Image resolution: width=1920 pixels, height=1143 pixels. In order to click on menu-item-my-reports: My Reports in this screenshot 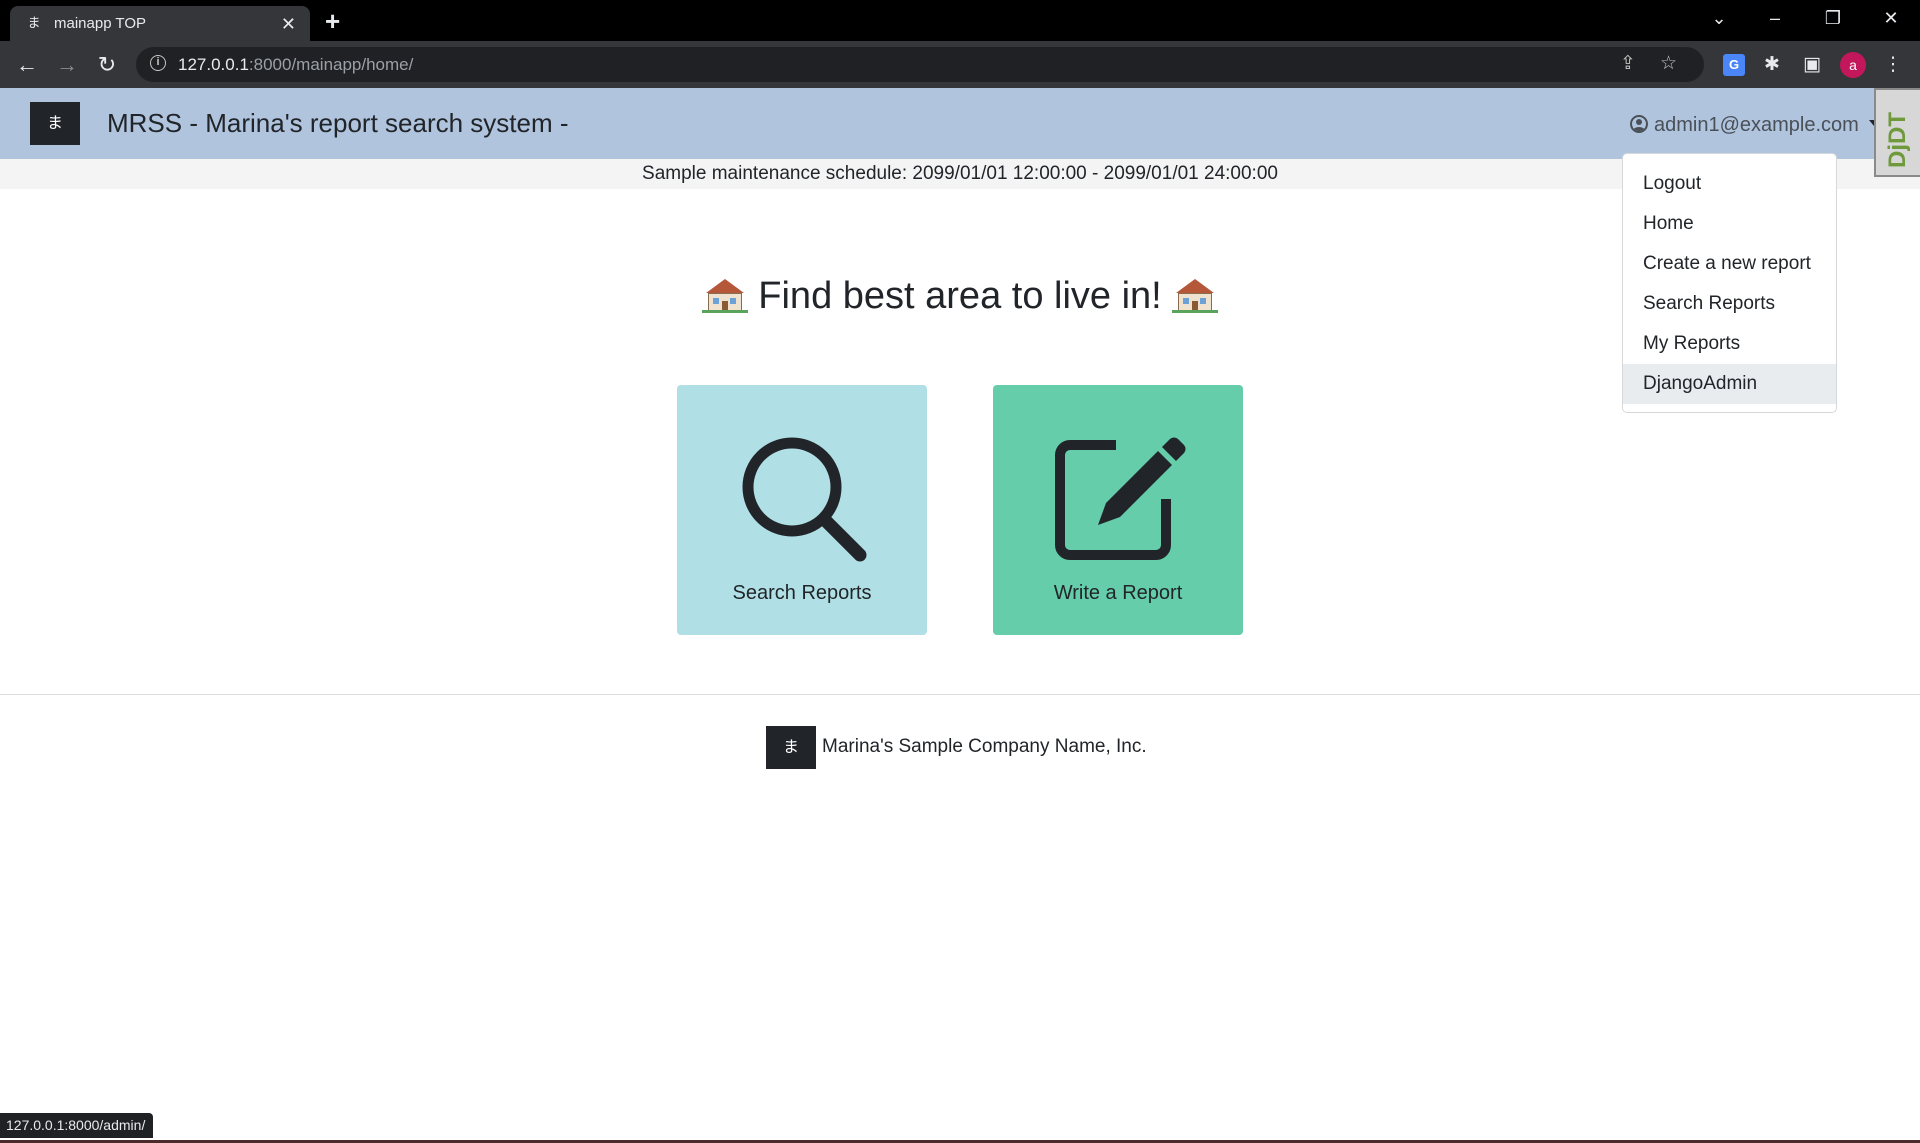, I will do `click(1729, 344)`.